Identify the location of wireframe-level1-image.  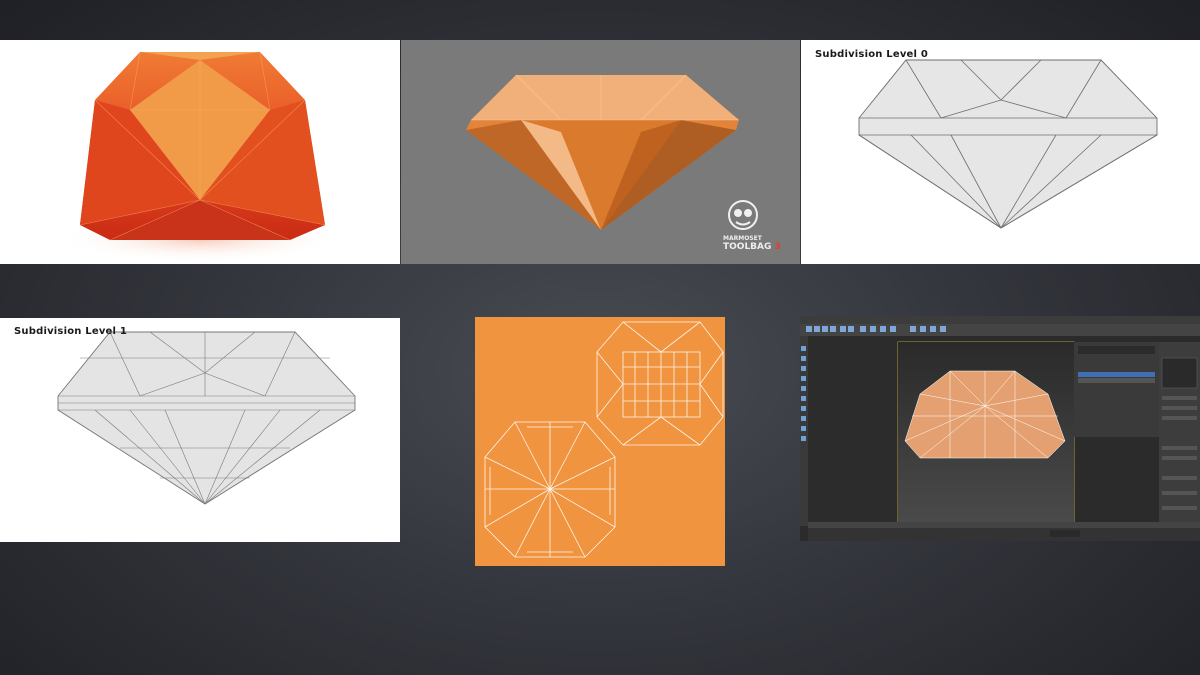
(206, 418).